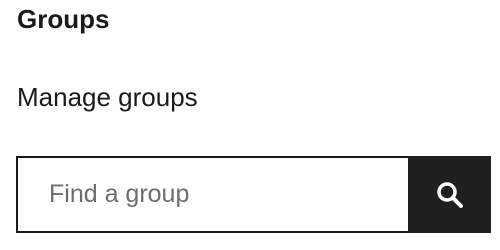  I want to click on manage-groups-link: Manage groups, so click(107, 97).